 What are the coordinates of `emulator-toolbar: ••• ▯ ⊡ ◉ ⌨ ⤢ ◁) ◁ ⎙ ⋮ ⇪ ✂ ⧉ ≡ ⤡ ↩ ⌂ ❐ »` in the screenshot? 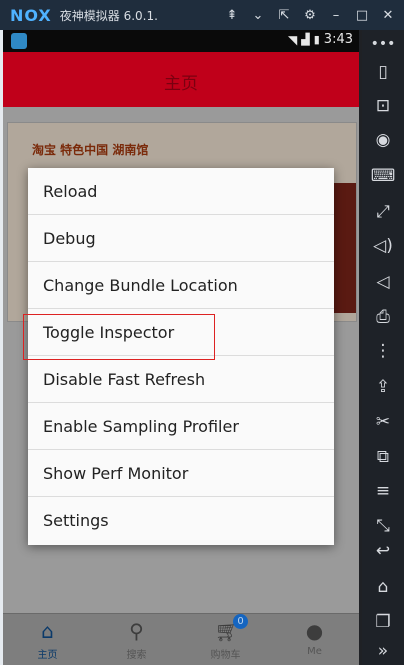 It's located at (383, 347).